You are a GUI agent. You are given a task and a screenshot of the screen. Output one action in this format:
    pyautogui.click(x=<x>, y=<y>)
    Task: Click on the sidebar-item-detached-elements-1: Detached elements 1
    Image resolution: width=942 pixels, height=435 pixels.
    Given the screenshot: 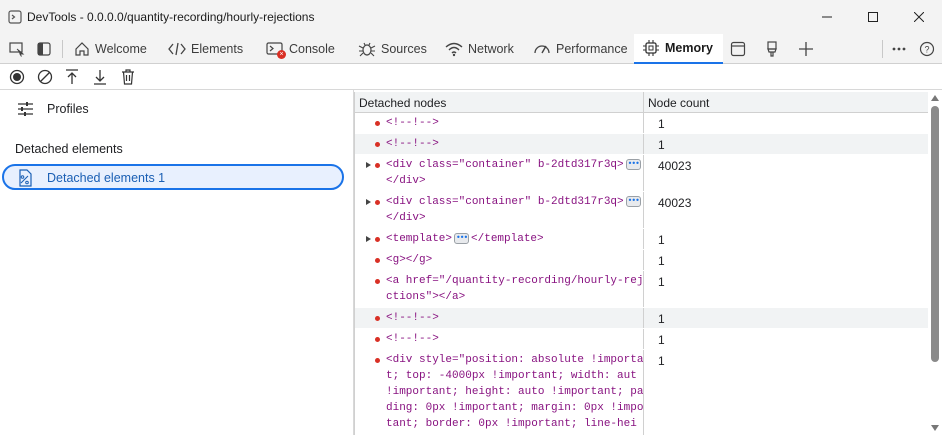 What is the action you would take?
    pyautogui.click(x=173, y=177)
    